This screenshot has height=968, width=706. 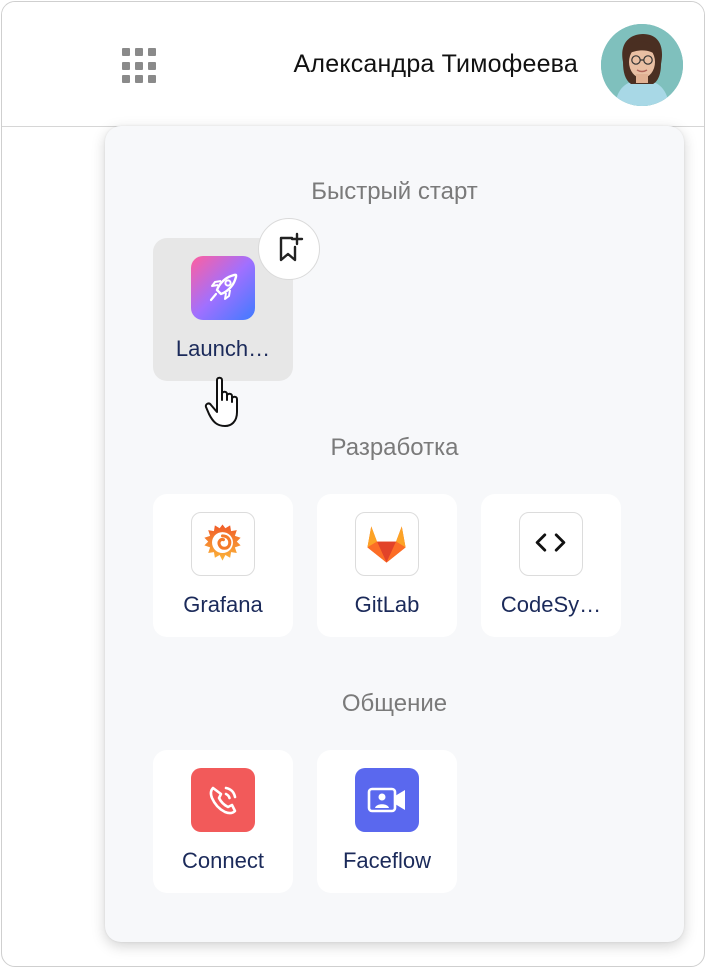 What do you see at coordinates (387, 800) in the screenshot?
I see `video-call-icon` at bounding box center [387, 800].